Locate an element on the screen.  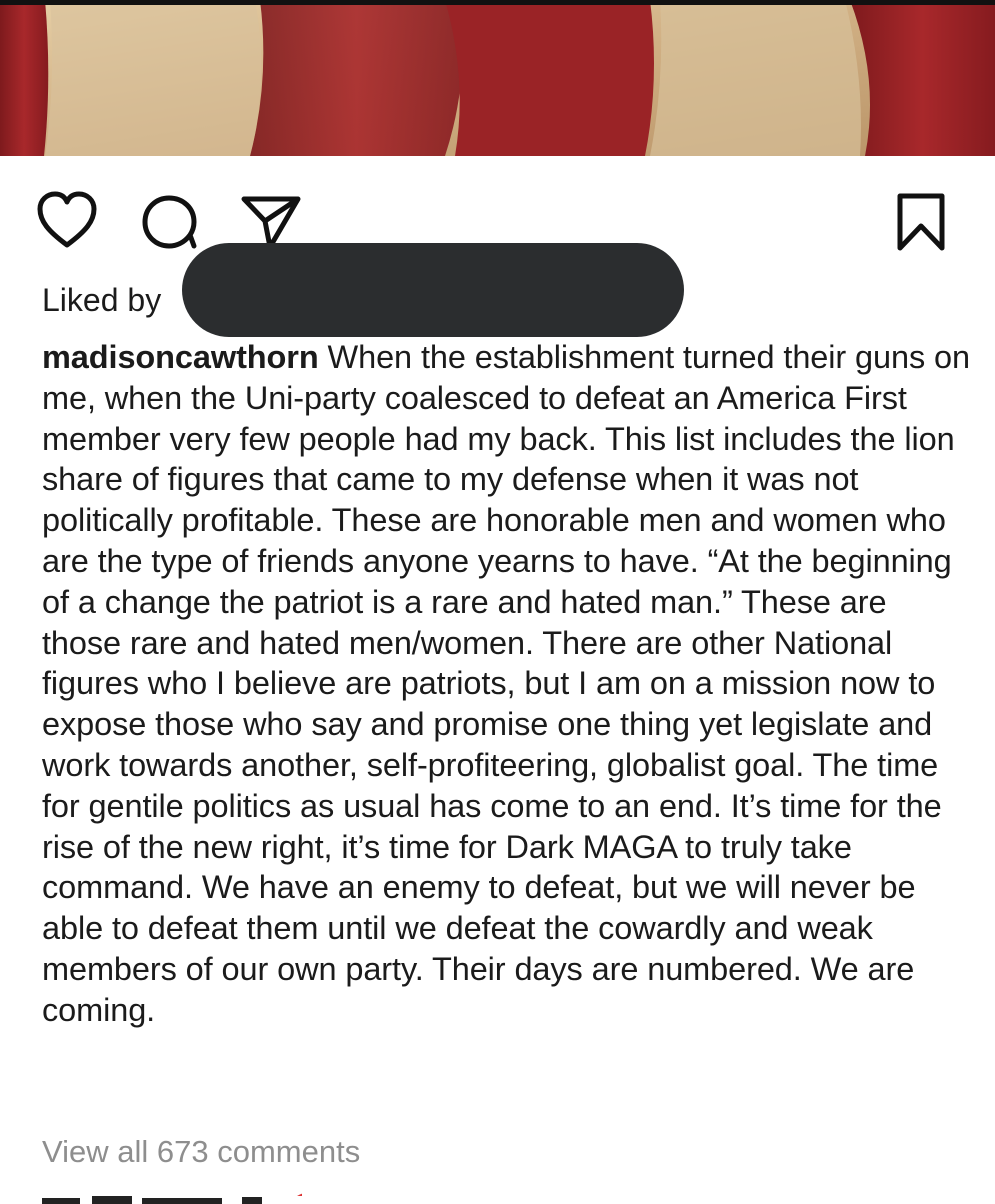
liked-by-label: Liked by is located at coordinates (102, 300).